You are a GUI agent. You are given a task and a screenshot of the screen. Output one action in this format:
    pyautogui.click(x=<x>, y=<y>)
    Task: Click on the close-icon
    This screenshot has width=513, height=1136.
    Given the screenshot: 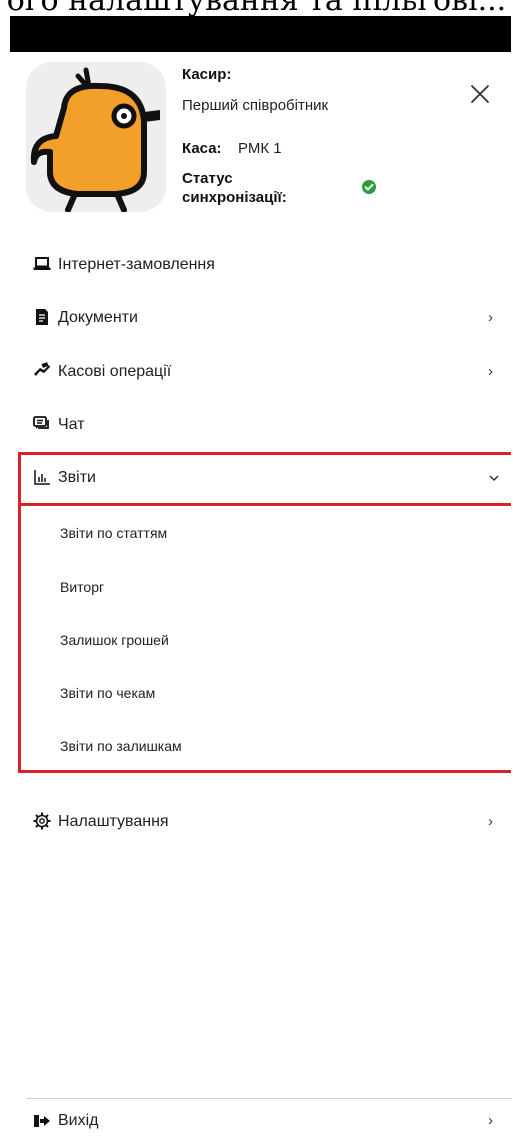 What is the action you would take?
    pyautogui.click(x=480, y=94)
    